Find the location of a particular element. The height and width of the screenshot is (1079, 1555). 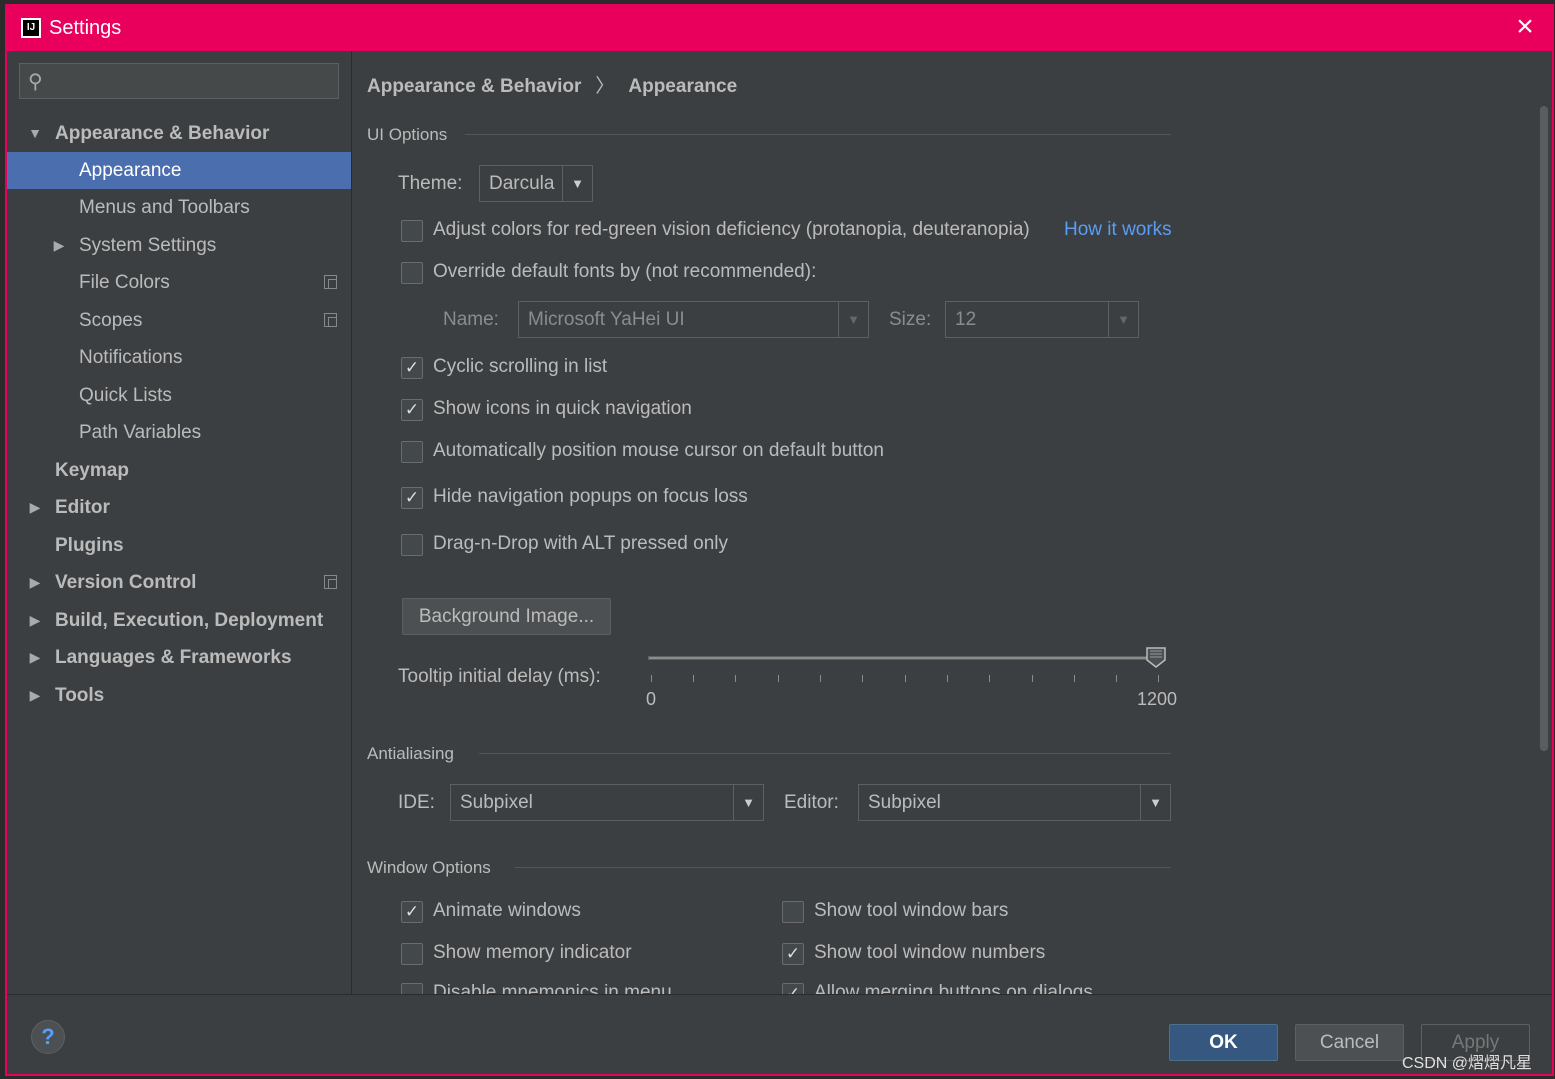

search-icon: ⚲ is located at coordinates (35, 81).